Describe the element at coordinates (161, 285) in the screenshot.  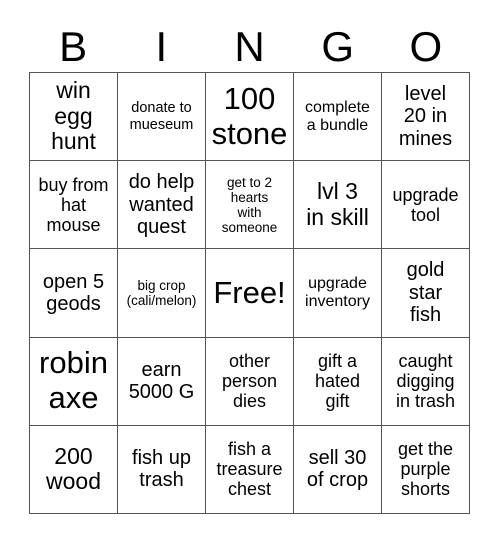
I see `cell-text-line: big crop` at that location.